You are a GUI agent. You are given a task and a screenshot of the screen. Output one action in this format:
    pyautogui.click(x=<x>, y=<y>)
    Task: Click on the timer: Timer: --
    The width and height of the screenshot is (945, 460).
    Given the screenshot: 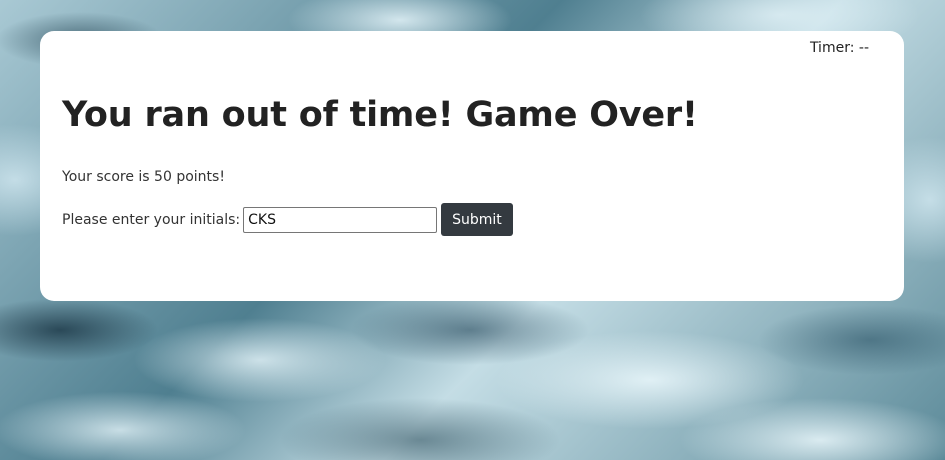 What is the action you would take?
    pyautogui.click(x=839, y=48)
    